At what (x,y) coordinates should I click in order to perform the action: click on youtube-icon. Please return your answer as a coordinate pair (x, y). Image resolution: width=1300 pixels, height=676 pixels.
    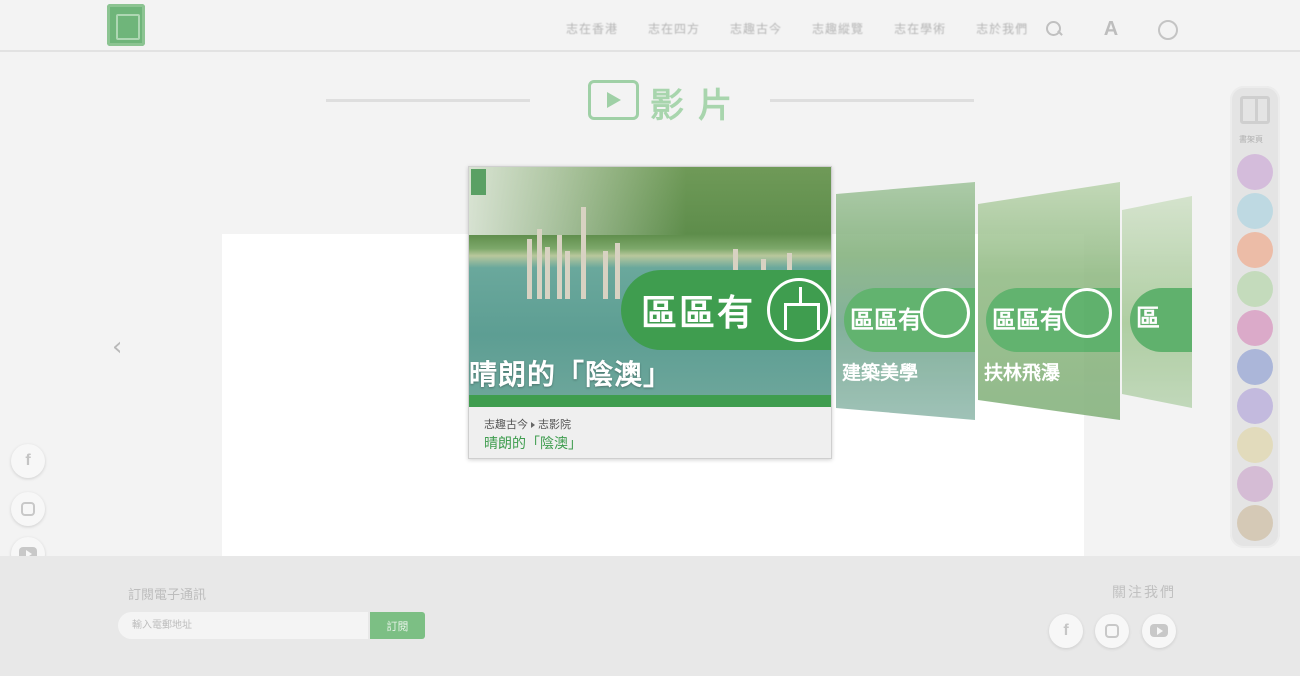
    Looking at the image, I should click on (1159, 631).